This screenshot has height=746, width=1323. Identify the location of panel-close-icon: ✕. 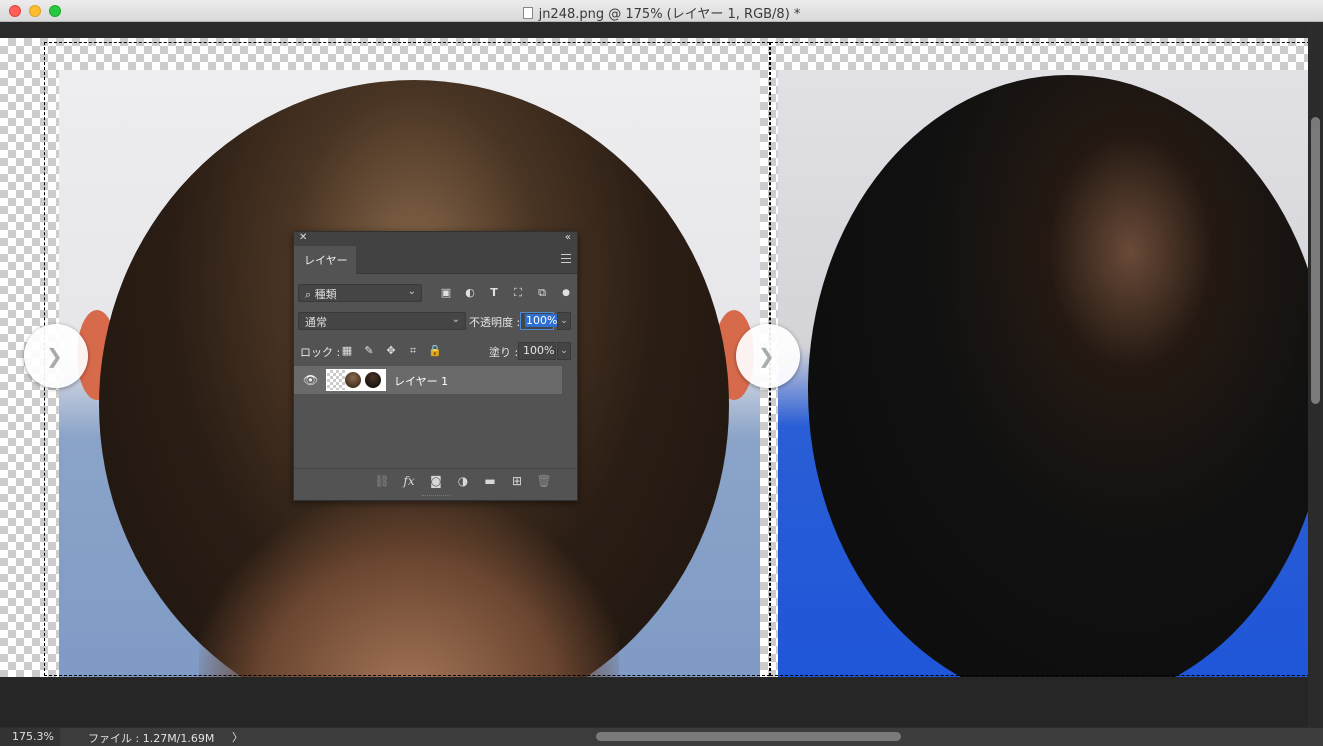
(303, 237).